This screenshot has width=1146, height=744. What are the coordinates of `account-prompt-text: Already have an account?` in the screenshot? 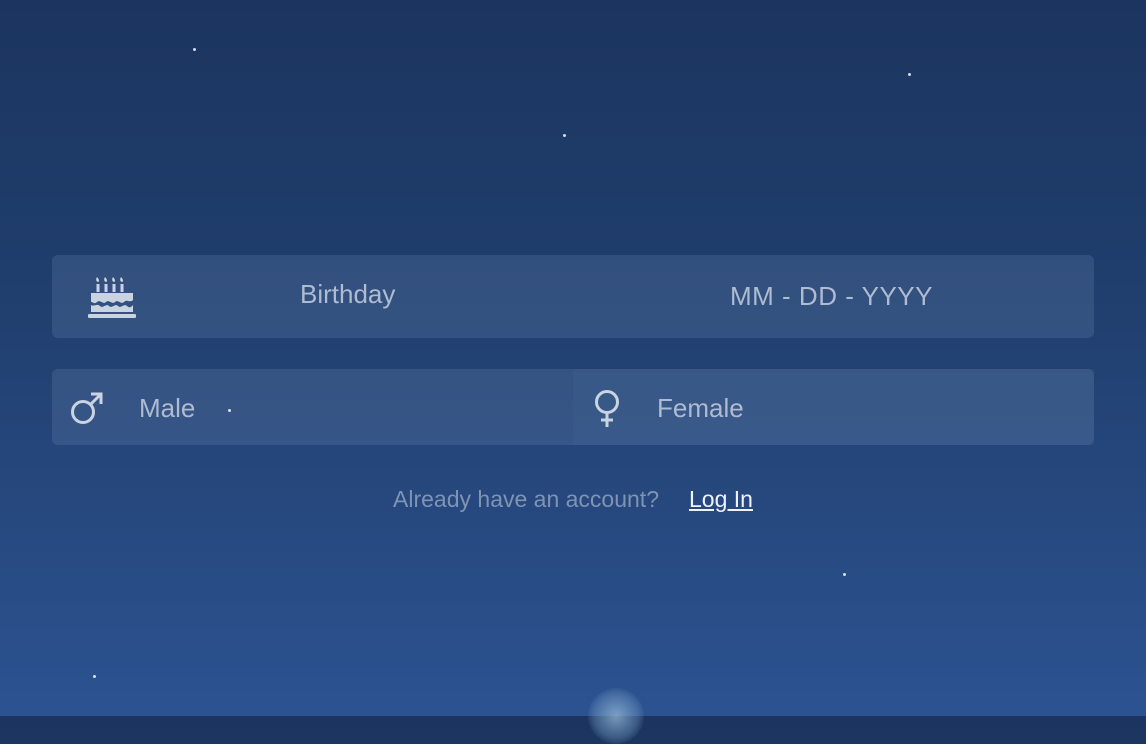 It's located at (526, 499).